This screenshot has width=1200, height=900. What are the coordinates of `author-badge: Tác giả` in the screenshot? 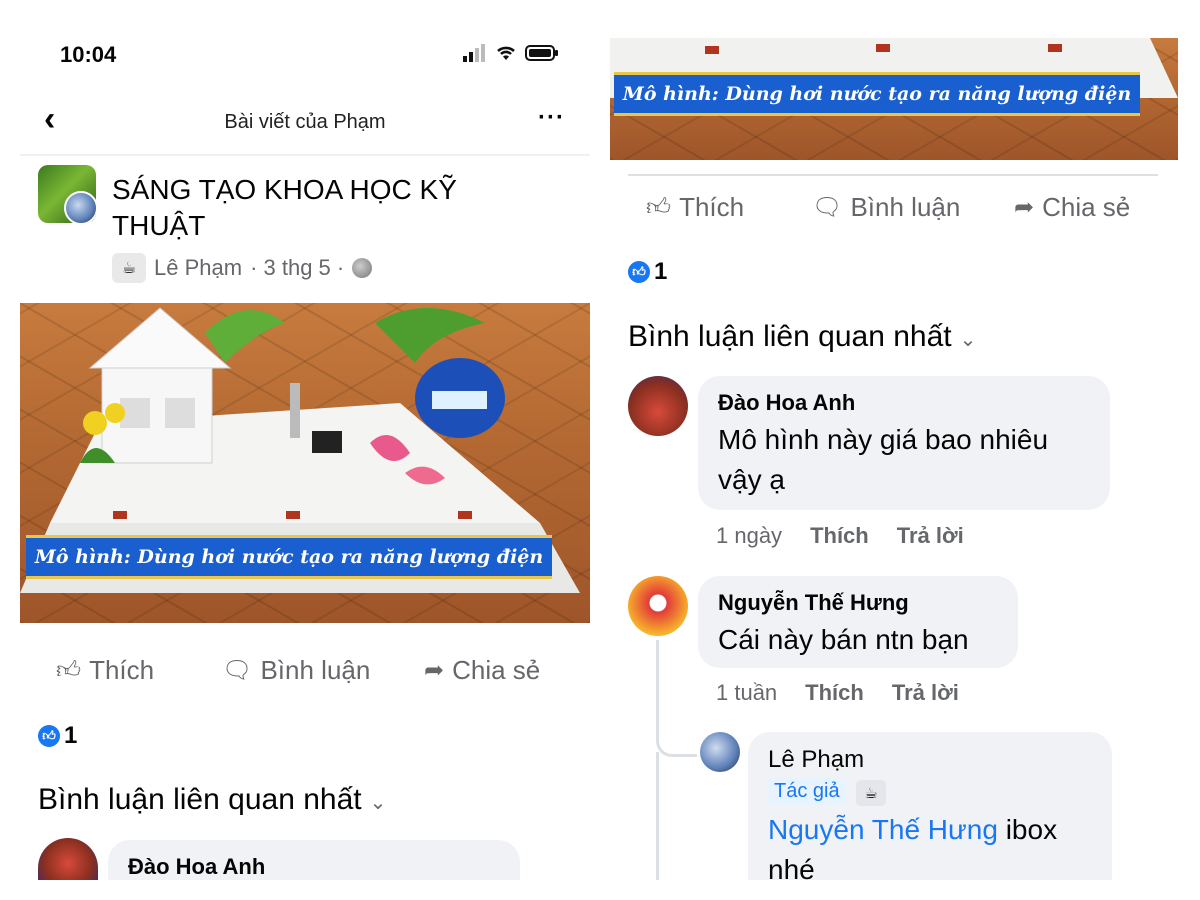 It's located at (807, 791).